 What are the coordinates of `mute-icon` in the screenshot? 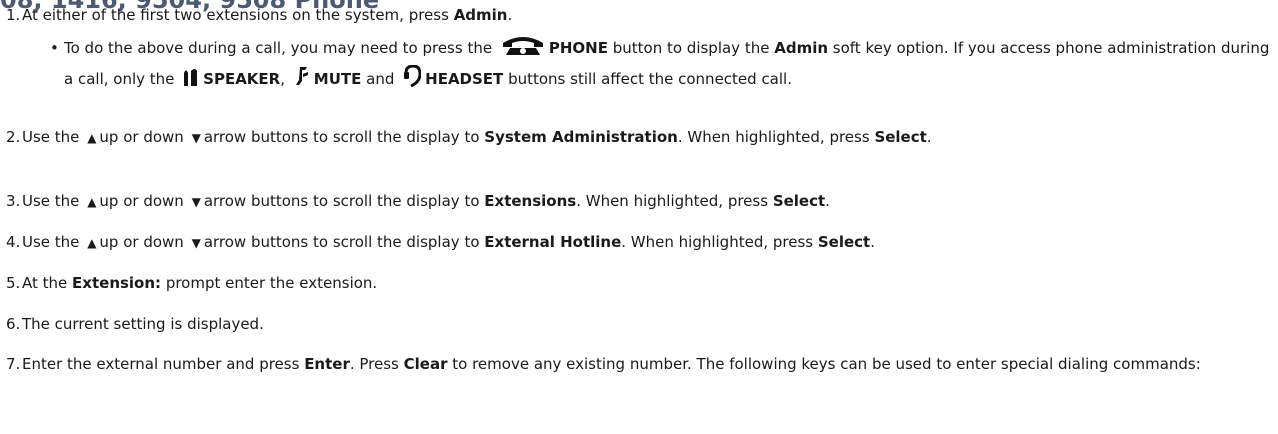 It's located at (302, 76).